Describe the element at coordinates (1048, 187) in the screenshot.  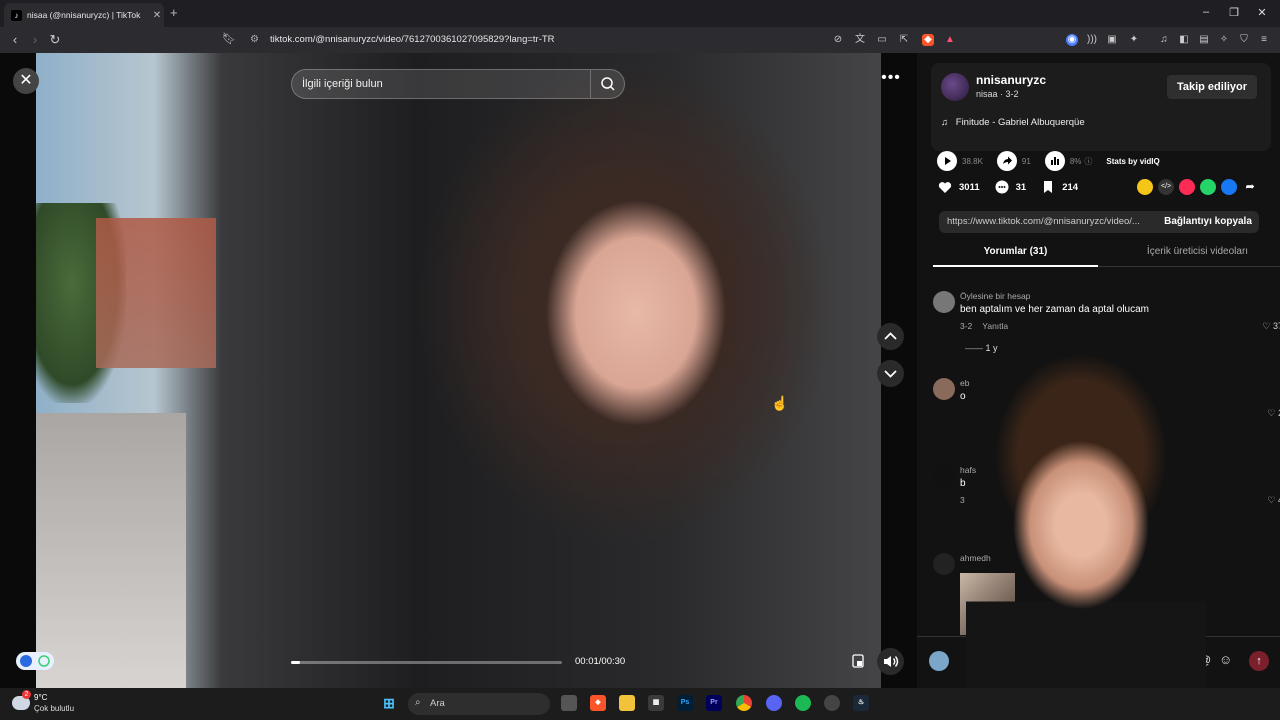
I see `bookmark-icon` at that location.